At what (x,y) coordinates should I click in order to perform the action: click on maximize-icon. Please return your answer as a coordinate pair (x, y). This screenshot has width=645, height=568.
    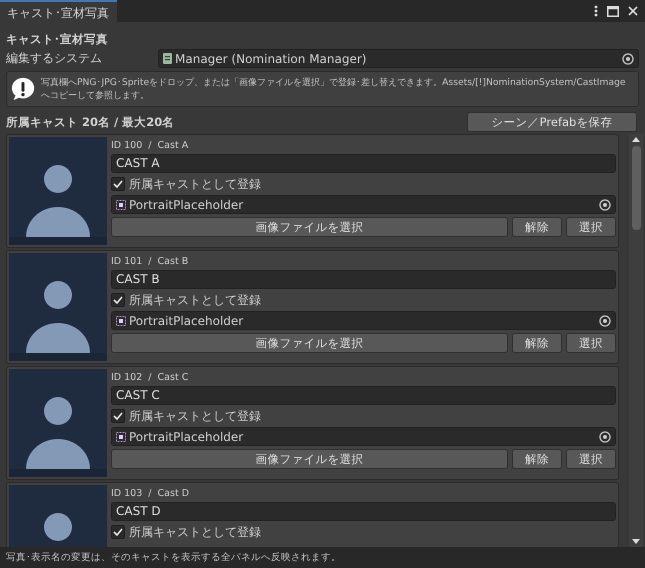
    Looking at the image, I should click on (613, 11).